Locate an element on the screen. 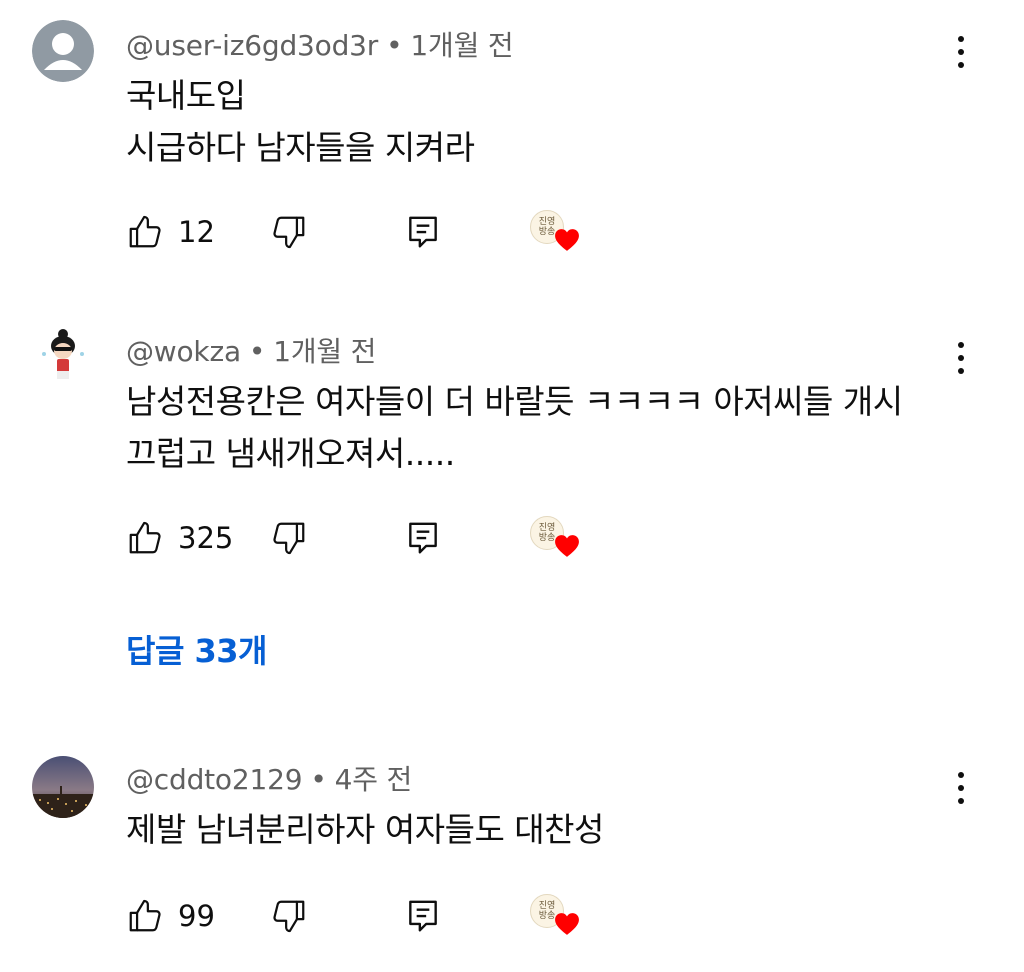 This screenshot has width=1024, height=972. comment-time: 4주 전 is located at coordinates (373, 779).